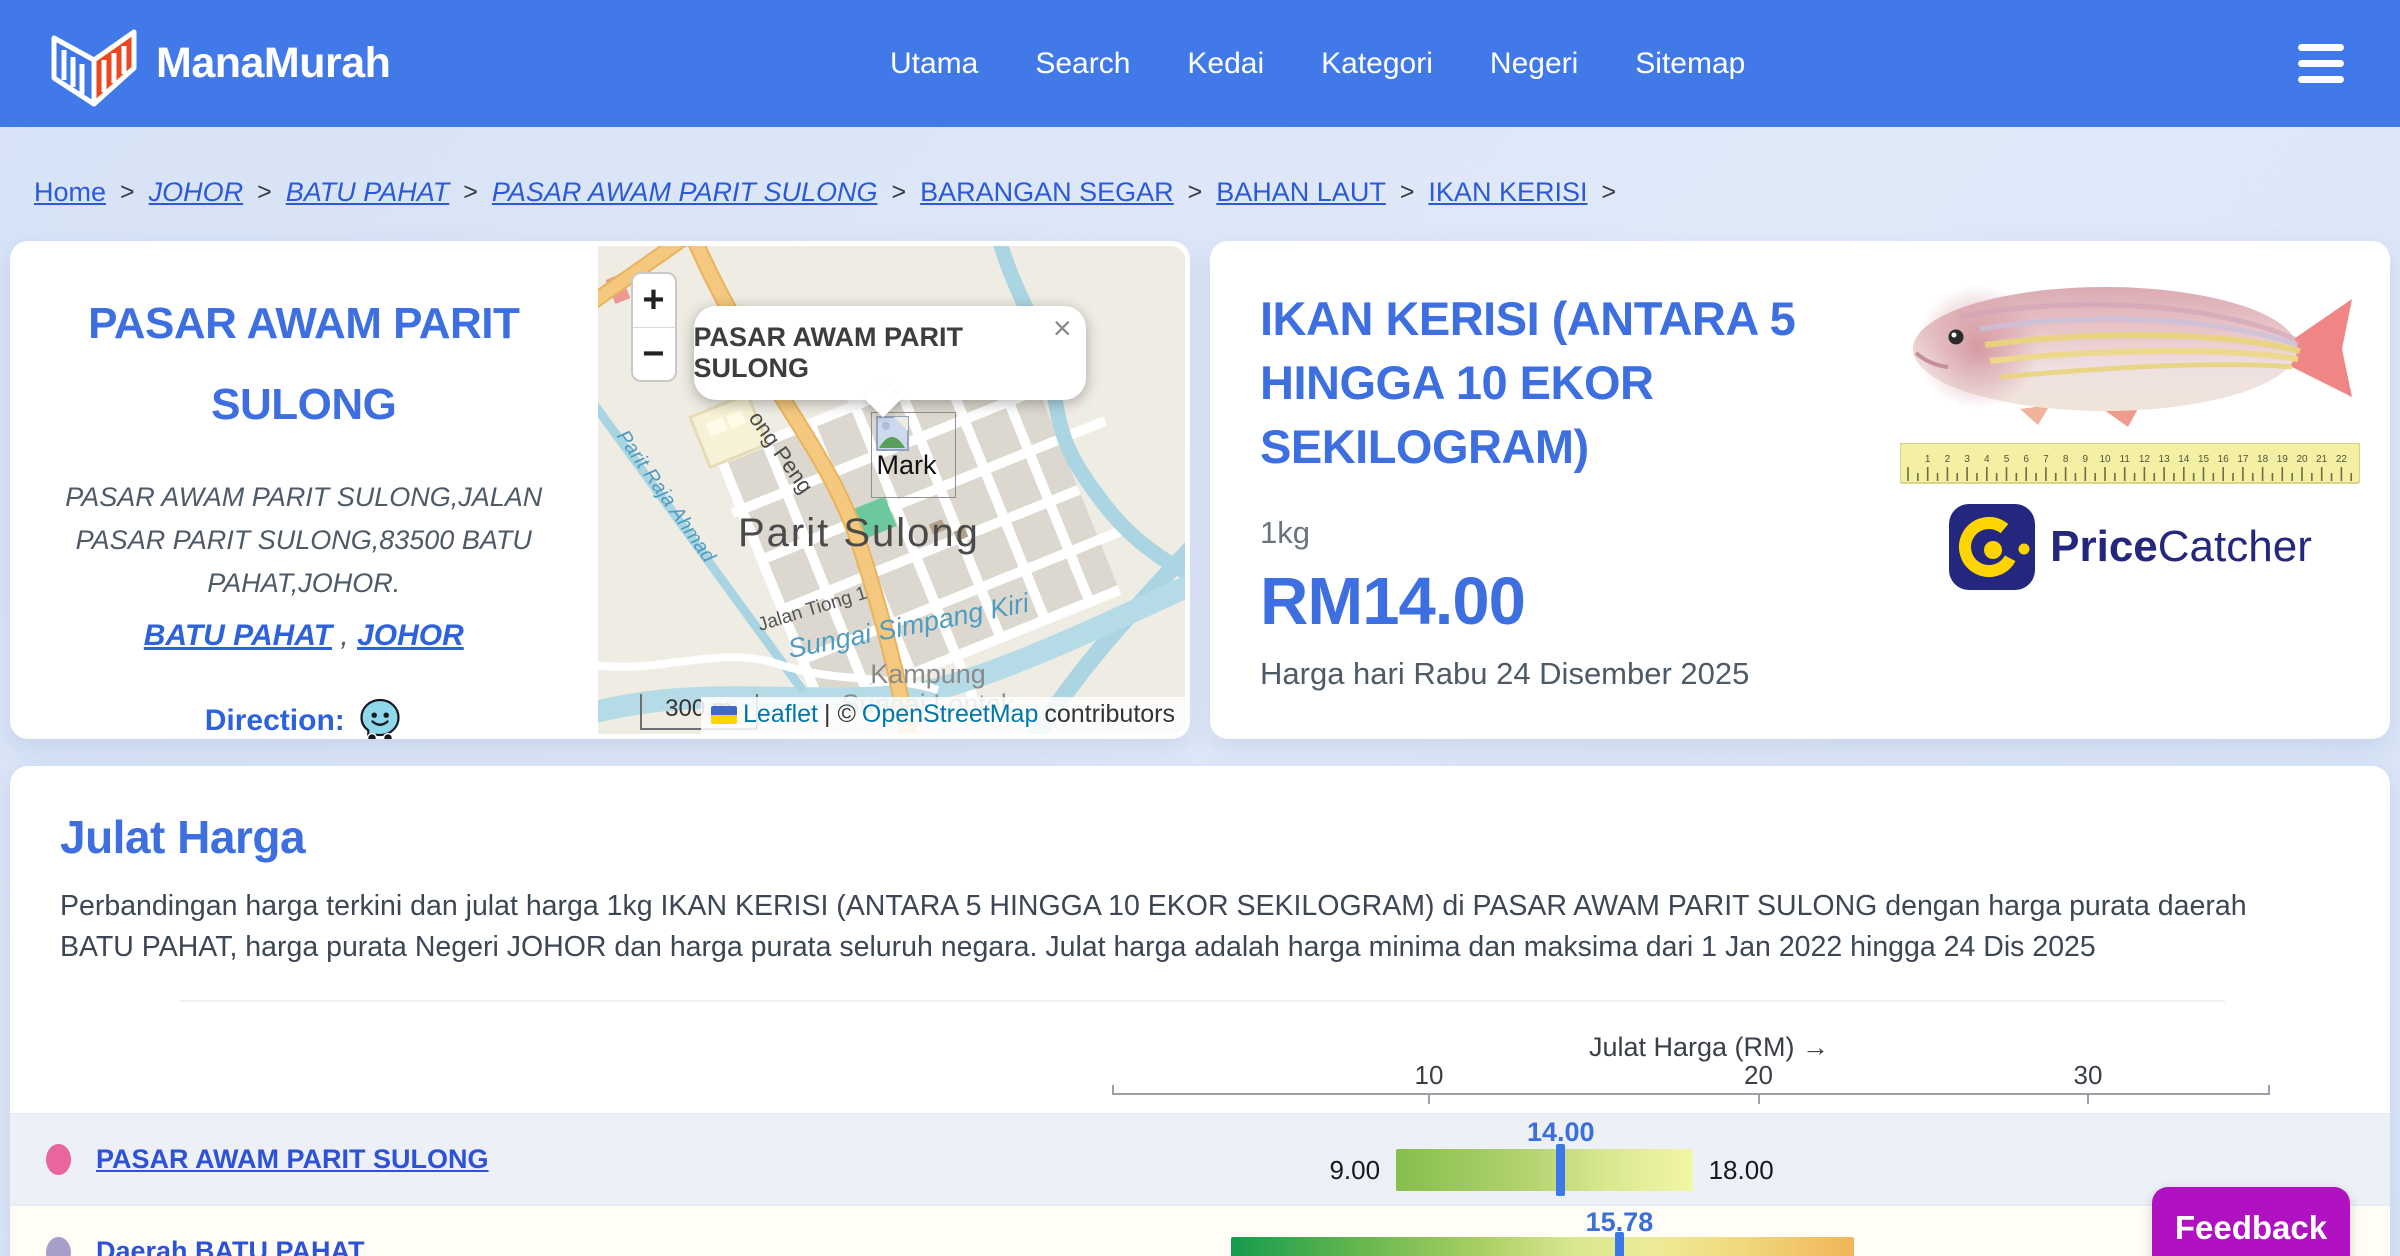 The image size is (2400, 1256). Describe the element at coordinates (2263, 459) in the screenshot. I see `svg-text: 18` at that location.